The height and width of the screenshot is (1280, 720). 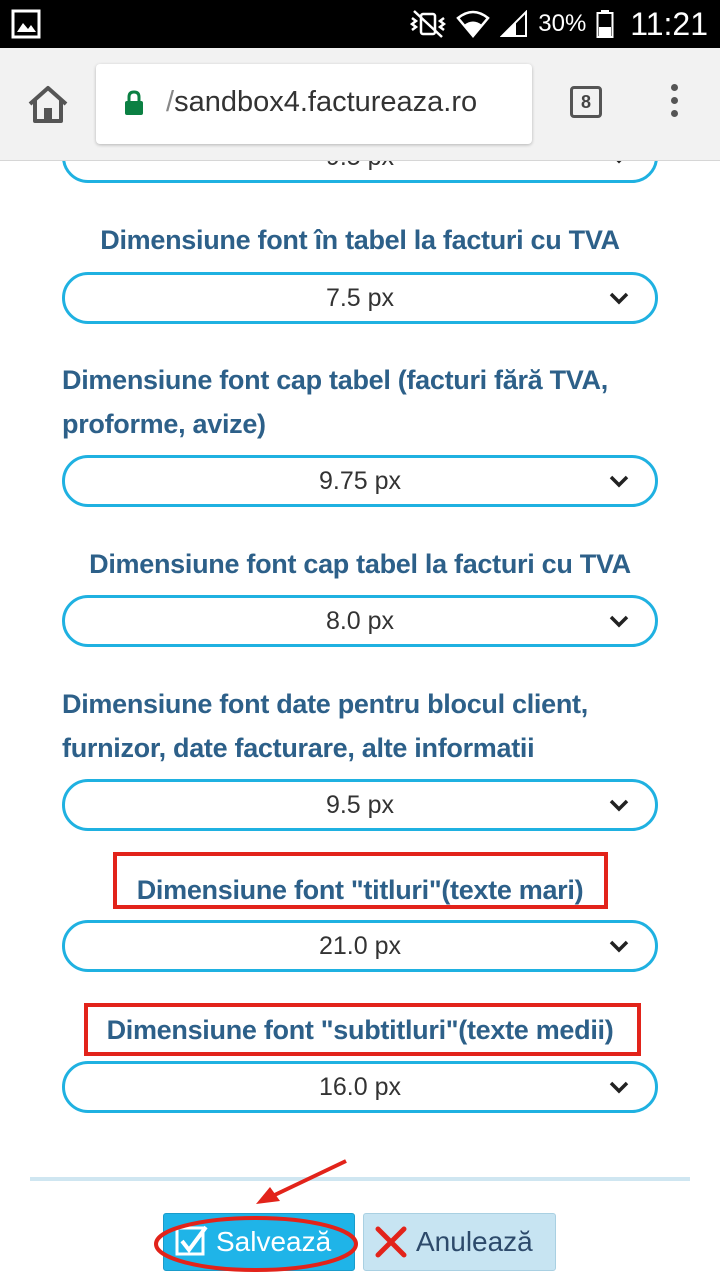 I want to click on select-value: 7.5 px, so click(x=360, y=298).